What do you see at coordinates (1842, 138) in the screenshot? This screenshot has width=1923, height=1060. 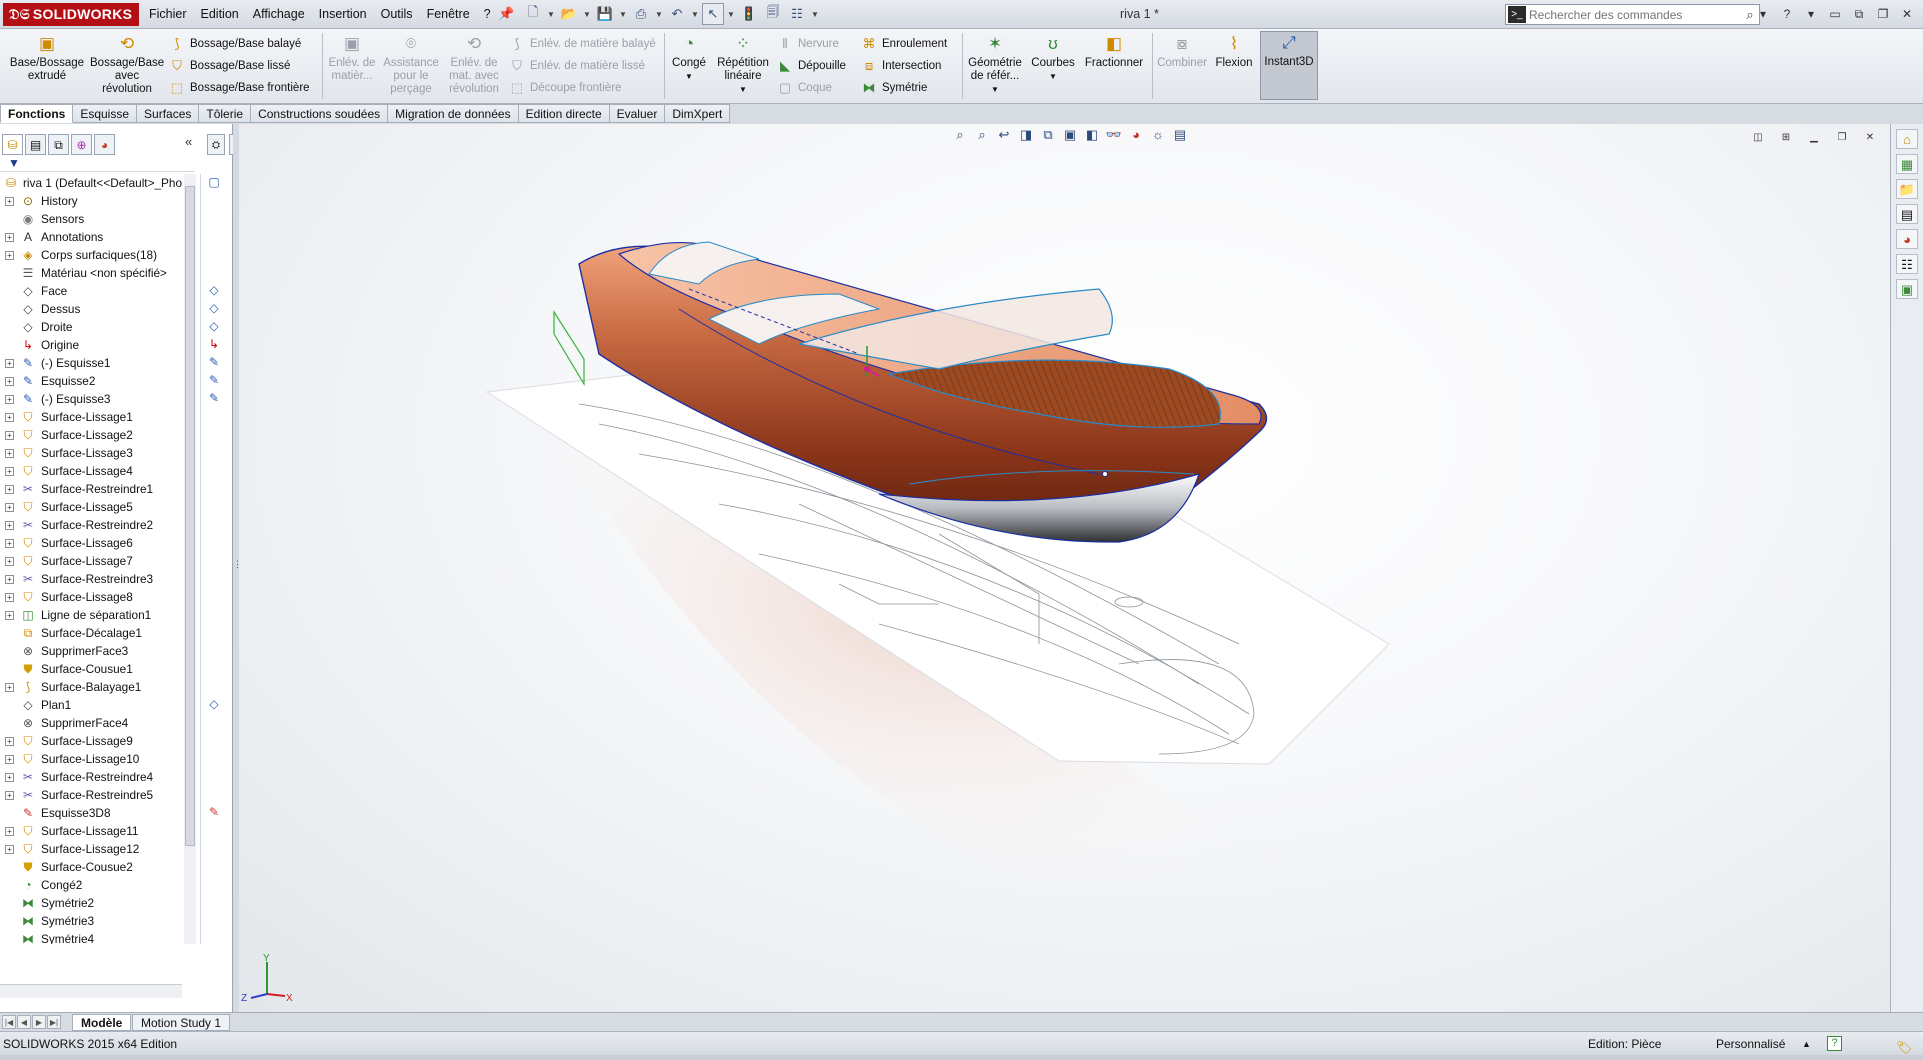 I see `restore-icon: ❐` at bounding box center [1842, 138].